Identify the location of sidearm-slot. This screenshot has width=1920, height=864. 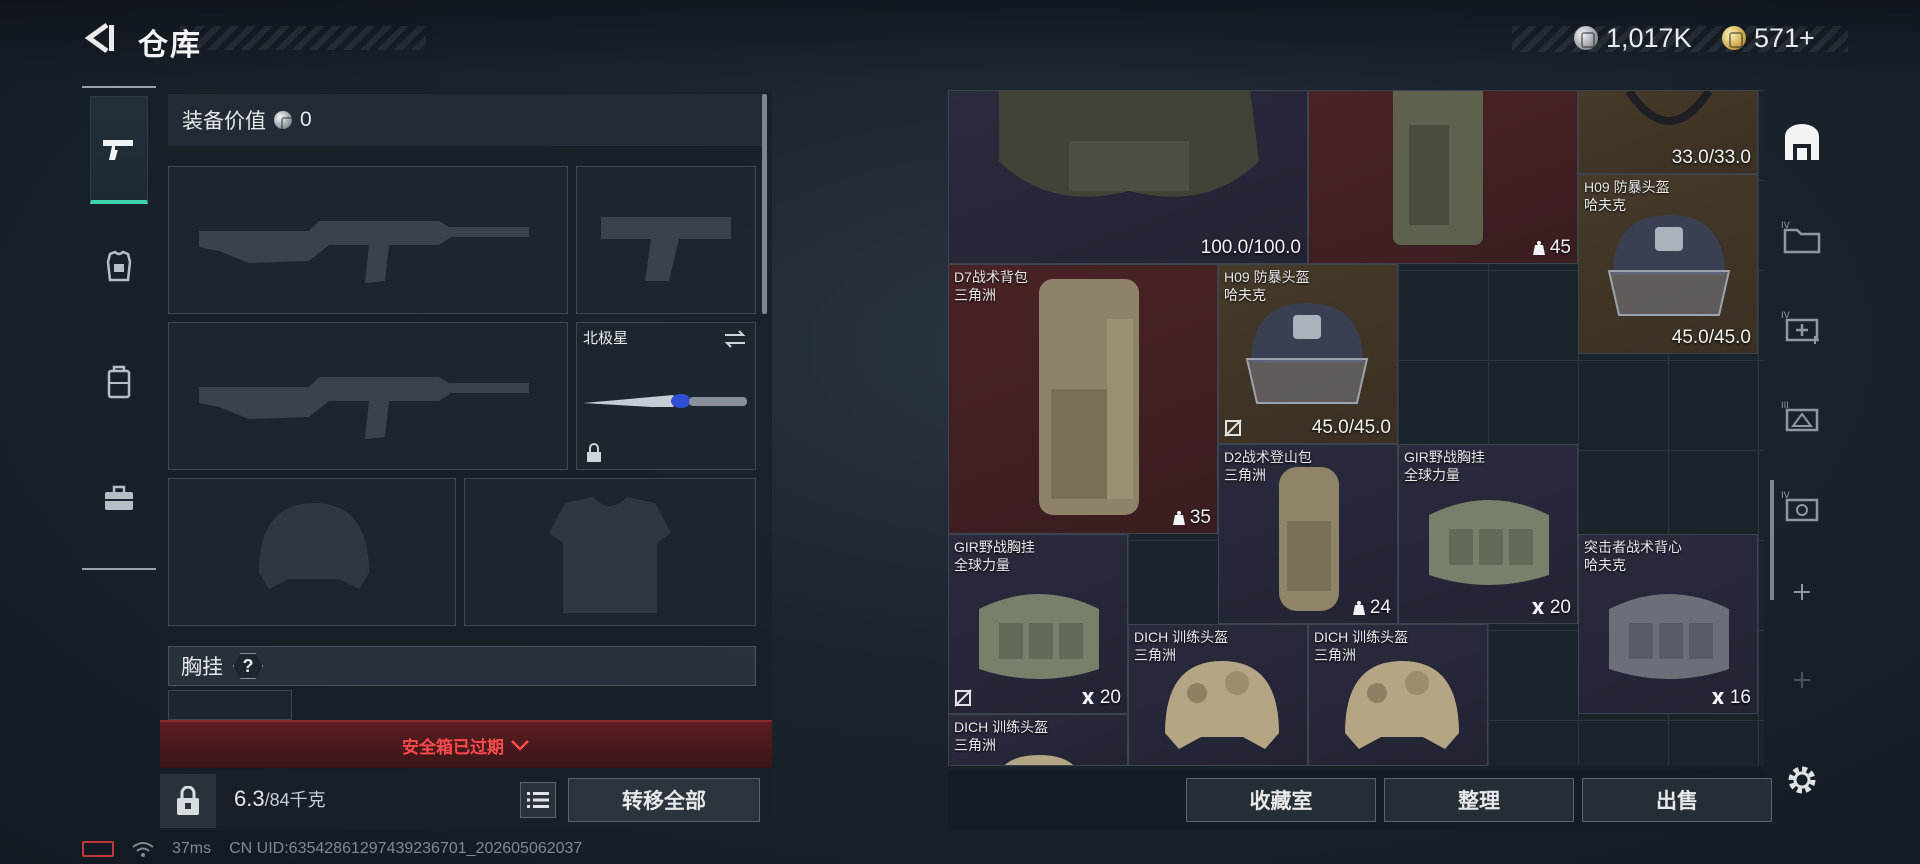
(666, 240).